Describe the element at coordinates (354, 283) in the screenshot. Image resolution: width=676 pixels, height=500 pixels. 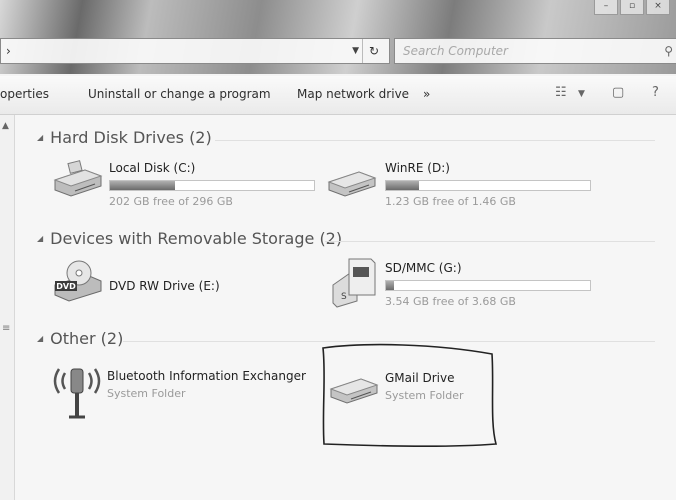
I see `memory-card-icon: S` at that location.